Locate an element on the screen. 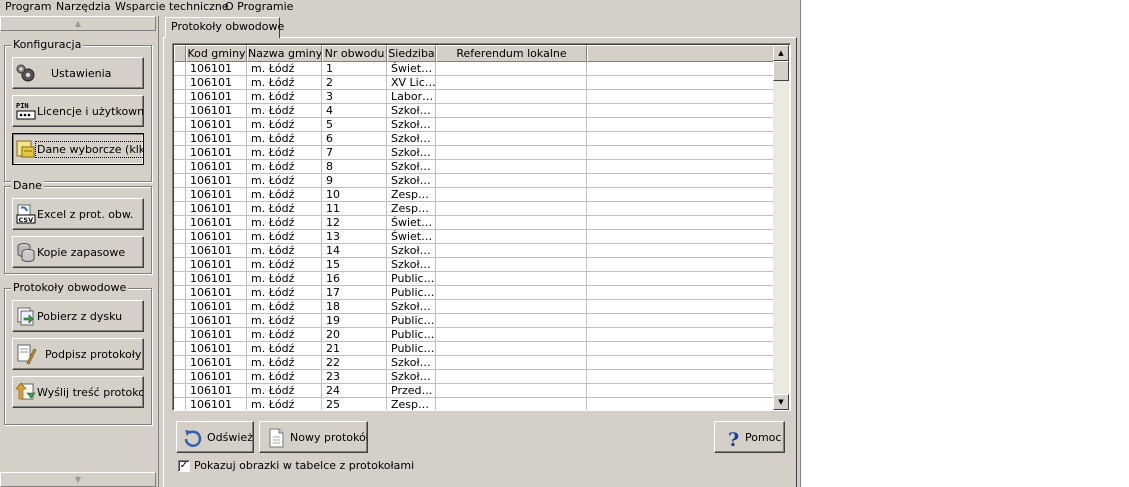 Image resolution: width=1129 pixels, height=487 pixels. column-header-kod-gminy: Kod gminy is located at coordinates (216, 53).